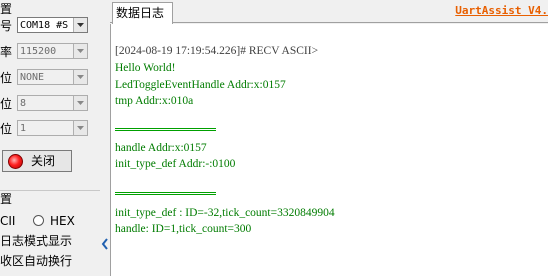  What do you see at coordinates (6, 199) in the screenshot?
I see `receive-settings-title: 置` at bounding box center [6, 199].